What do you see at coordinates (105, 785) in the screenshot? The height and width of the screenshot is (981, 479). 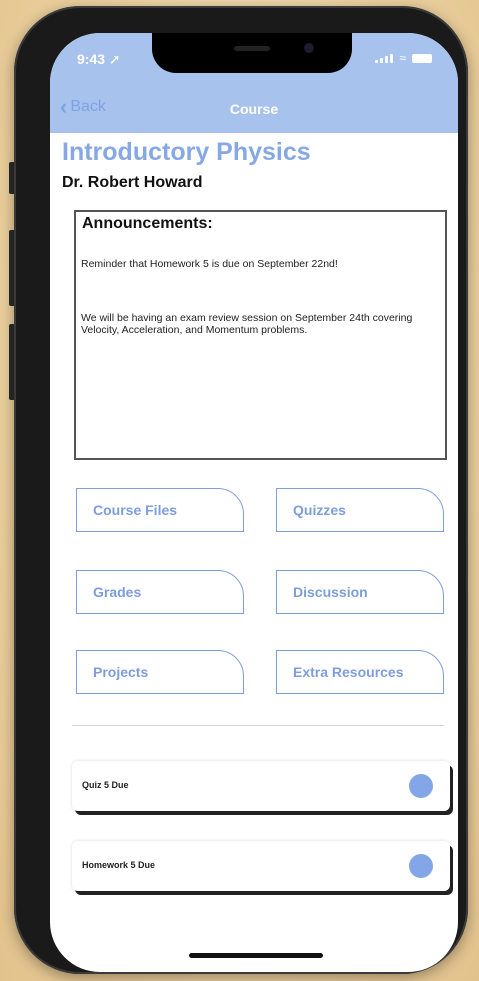 I see `due-item-label: Quiz 5 Due` at bounding box center [105, 785].